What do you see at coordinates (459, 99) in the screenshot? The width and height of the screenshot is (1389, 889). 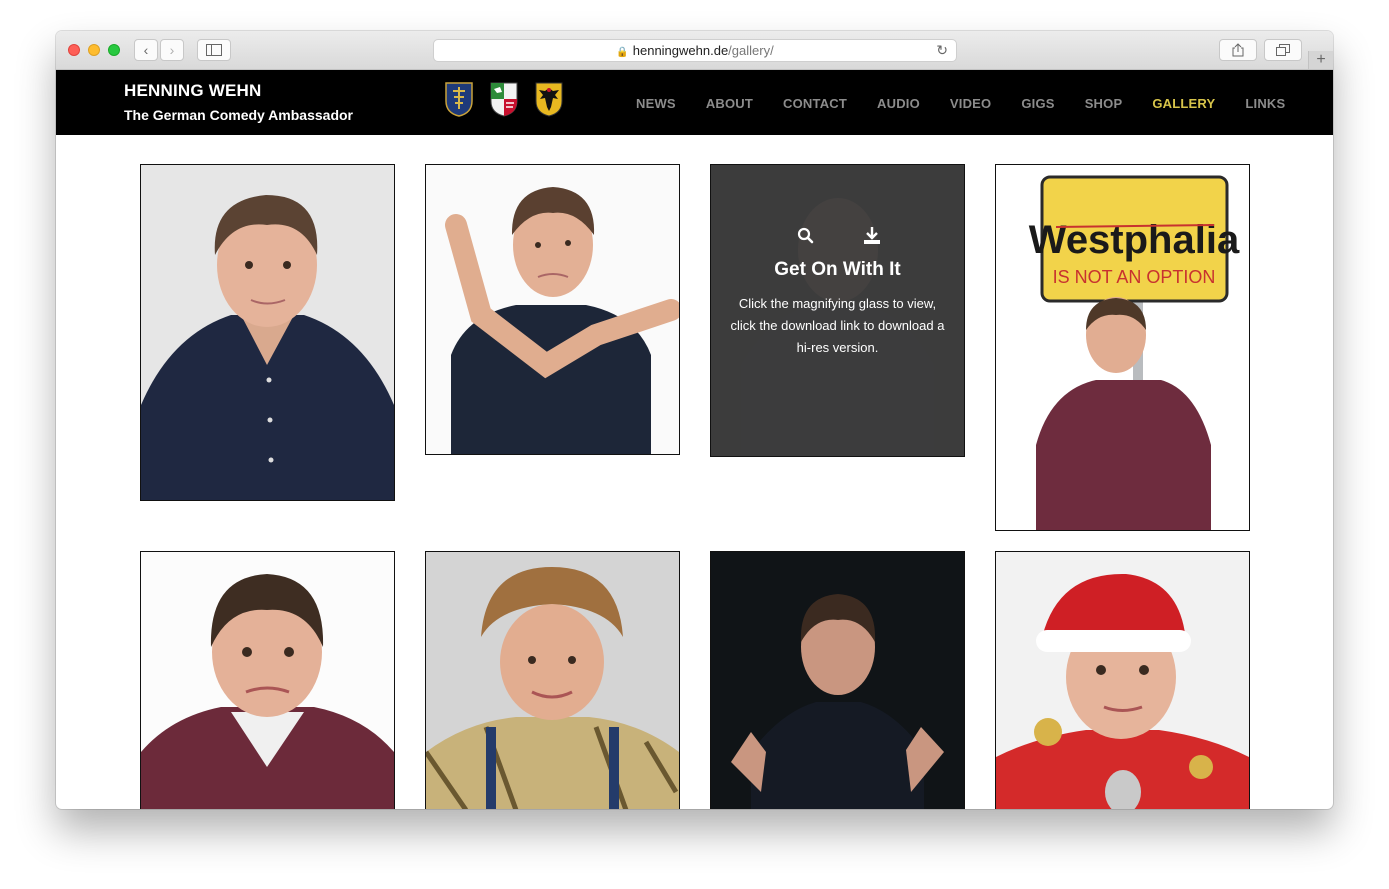 I see `westphalia-coat-of-arms-icon` at bounding box center [459, 99].